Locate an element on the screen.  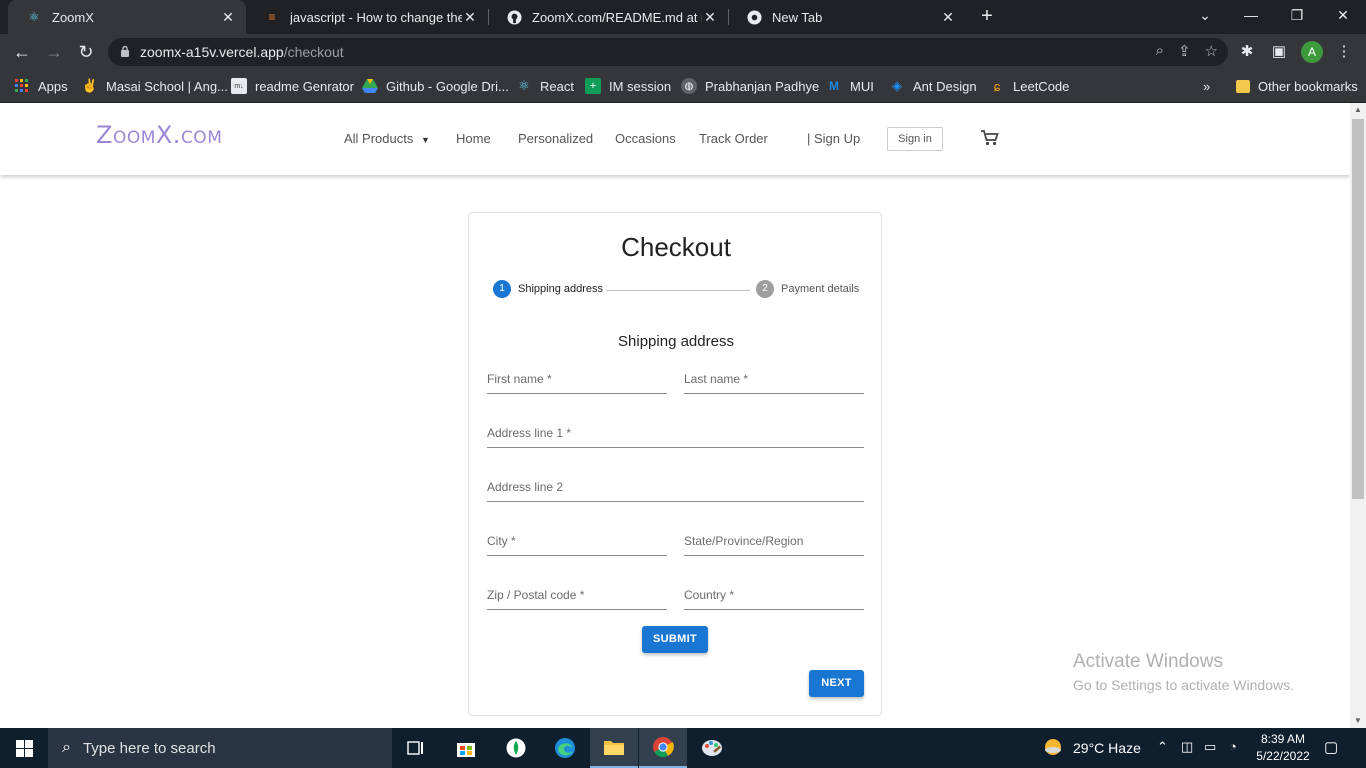
globe-icon: ◍ is located at coordinates (689, 86).